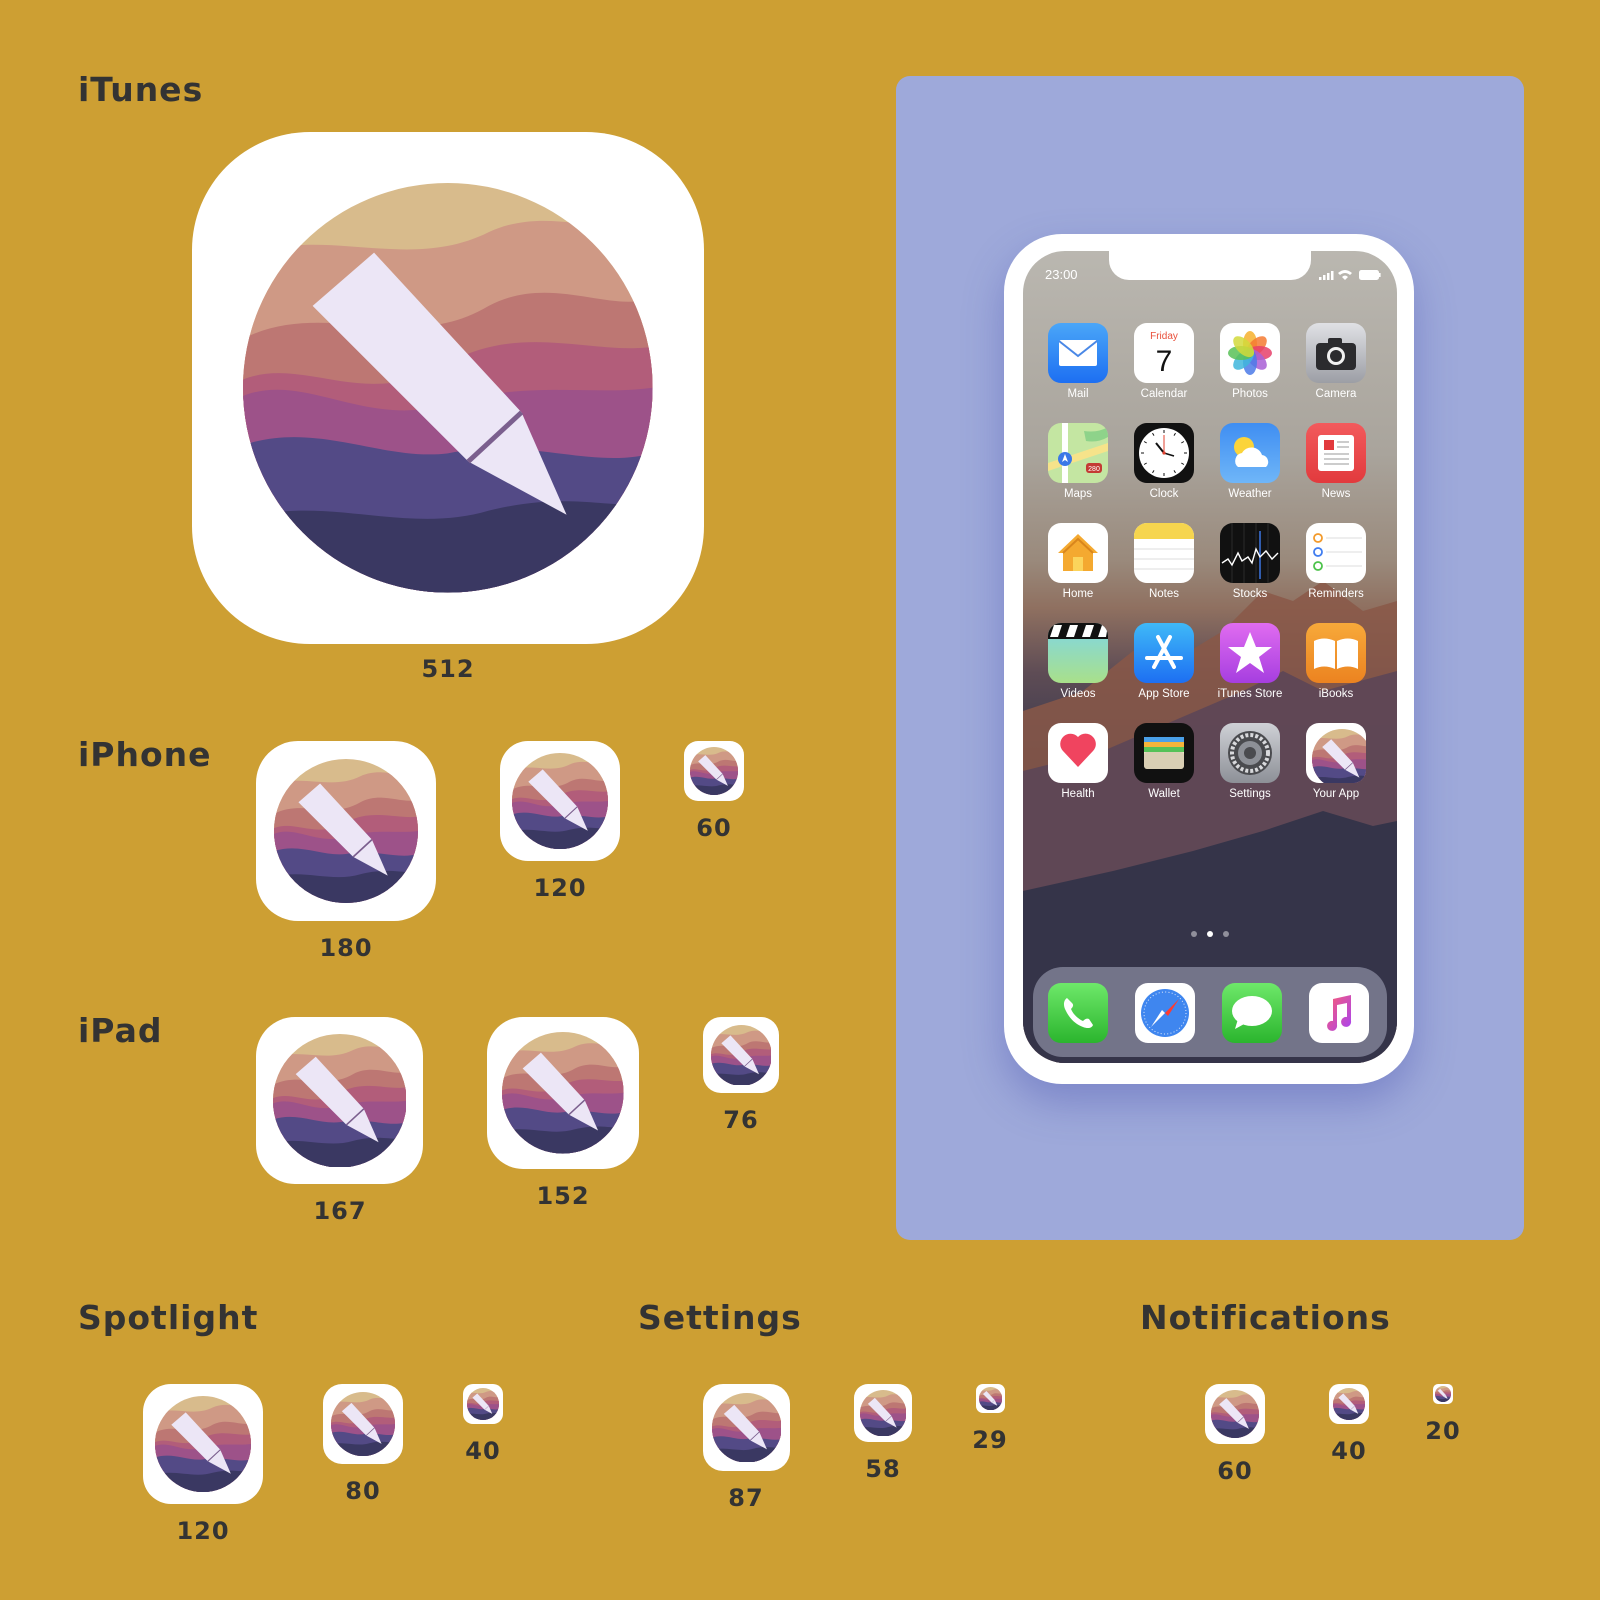  I want to click on home-app-wallet: Wallet, so click(1164, 761).